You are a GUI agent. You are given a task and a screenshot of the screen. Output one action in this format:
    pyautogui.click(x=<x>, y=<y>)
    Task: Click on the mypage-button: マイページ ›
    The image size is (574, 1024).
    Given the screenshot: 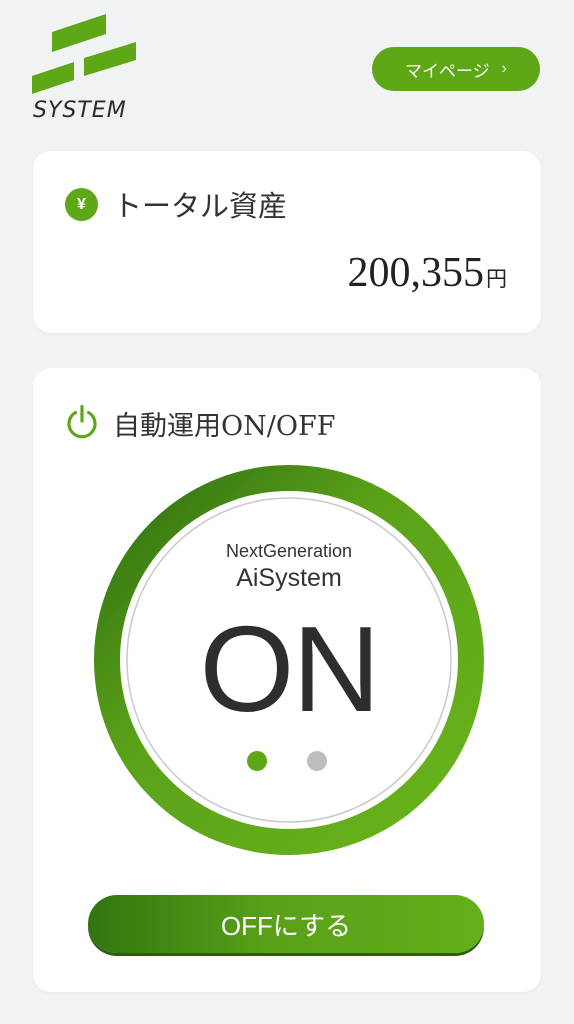 What is the action you would take?
    pyautogui.click(x=456, y=69)
    